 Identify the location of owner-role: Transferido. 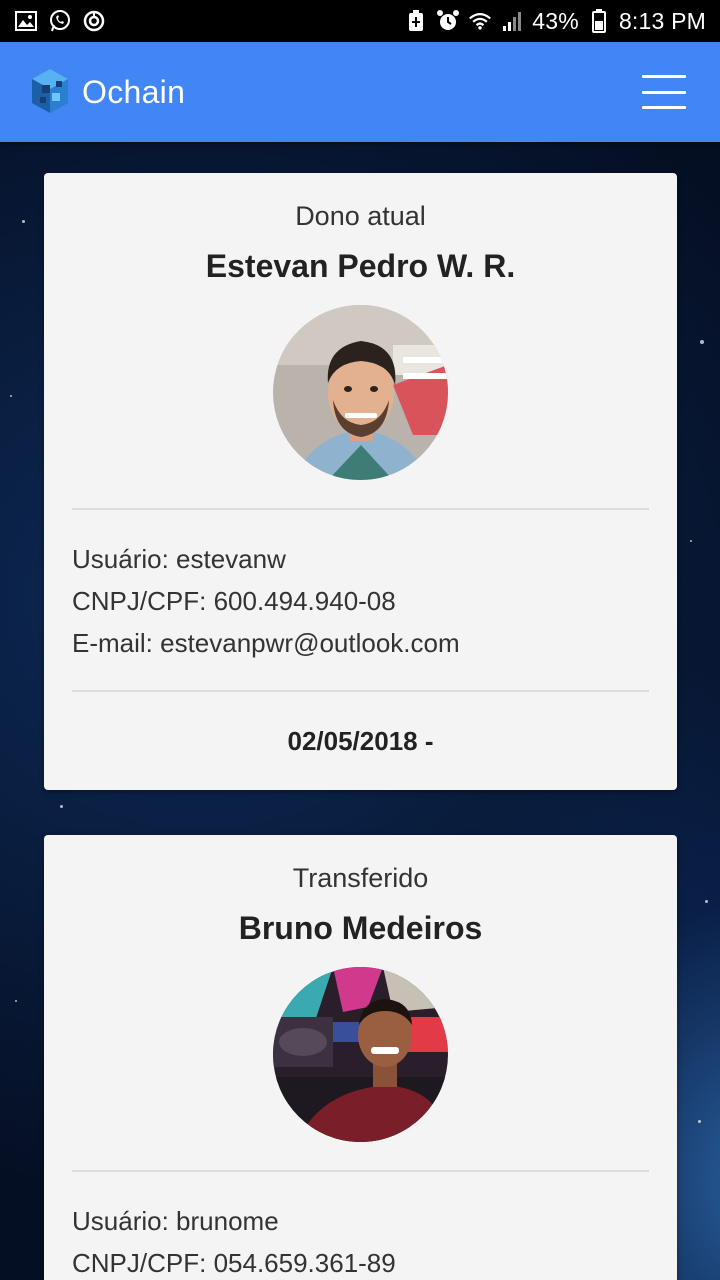
(360, 878).